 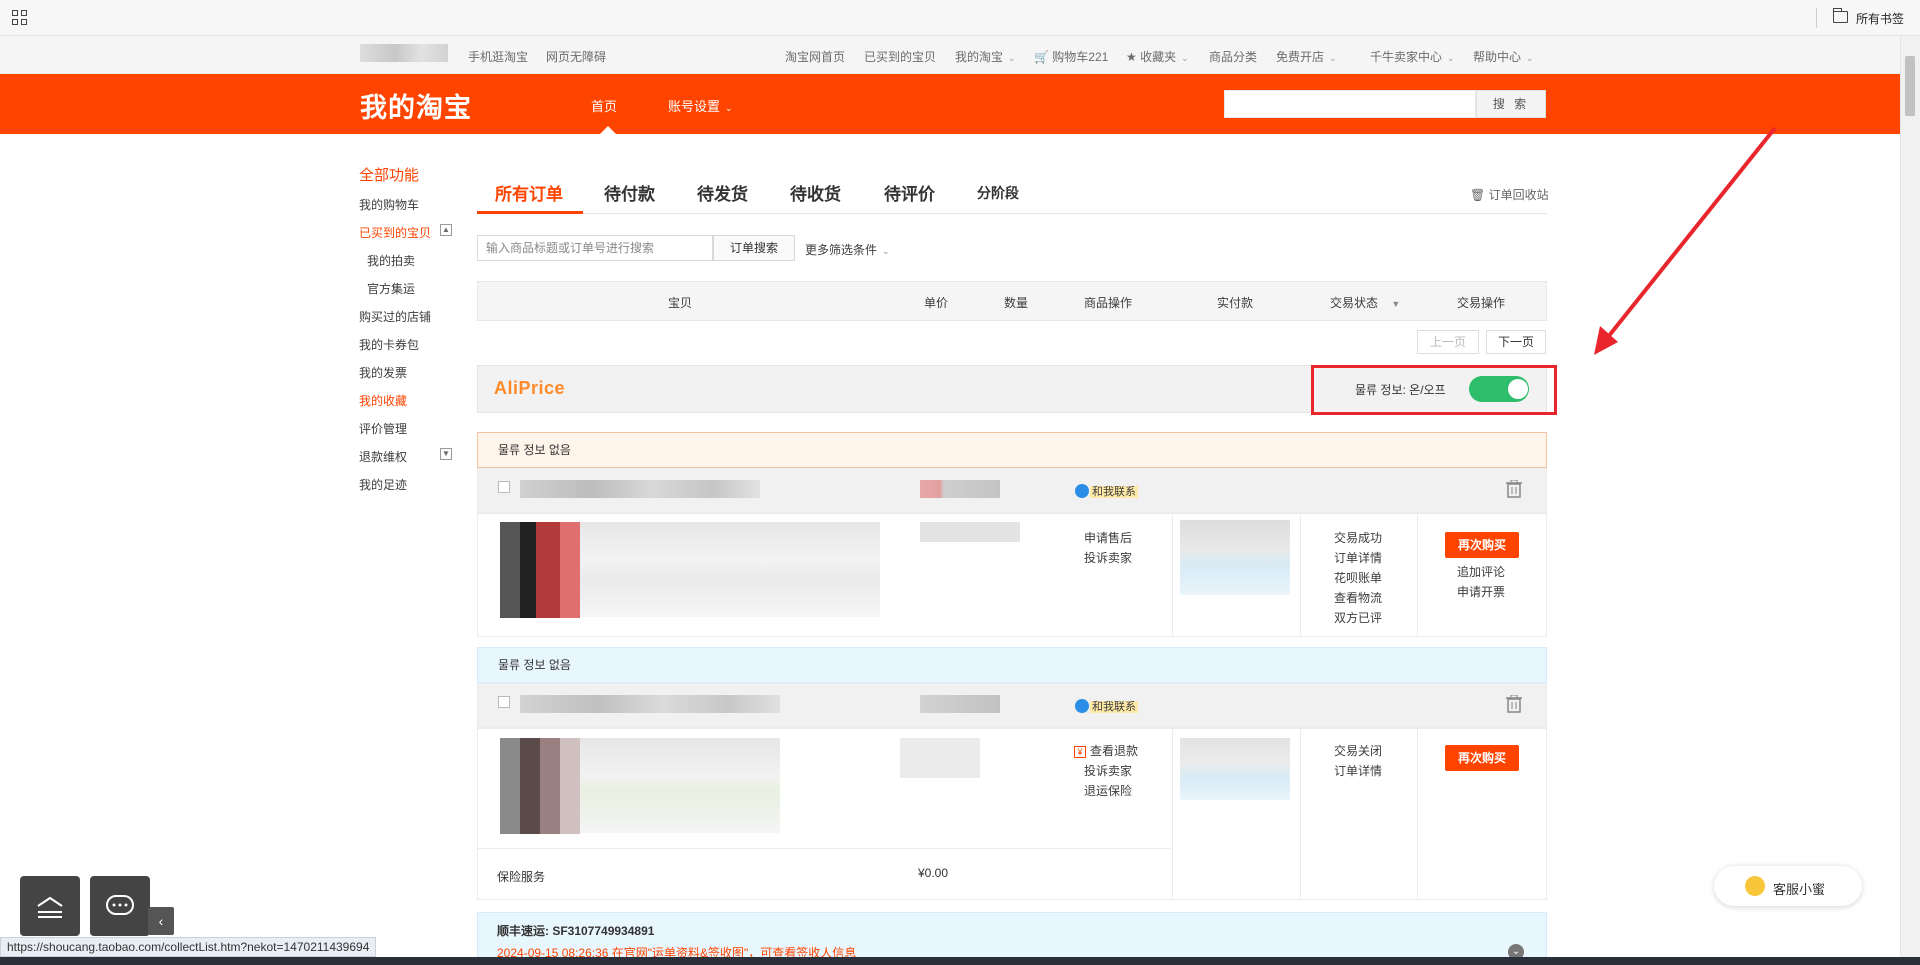 I want to click on open-shop-menu: 免费开店 ⌄, so click(x=1306, y=56).